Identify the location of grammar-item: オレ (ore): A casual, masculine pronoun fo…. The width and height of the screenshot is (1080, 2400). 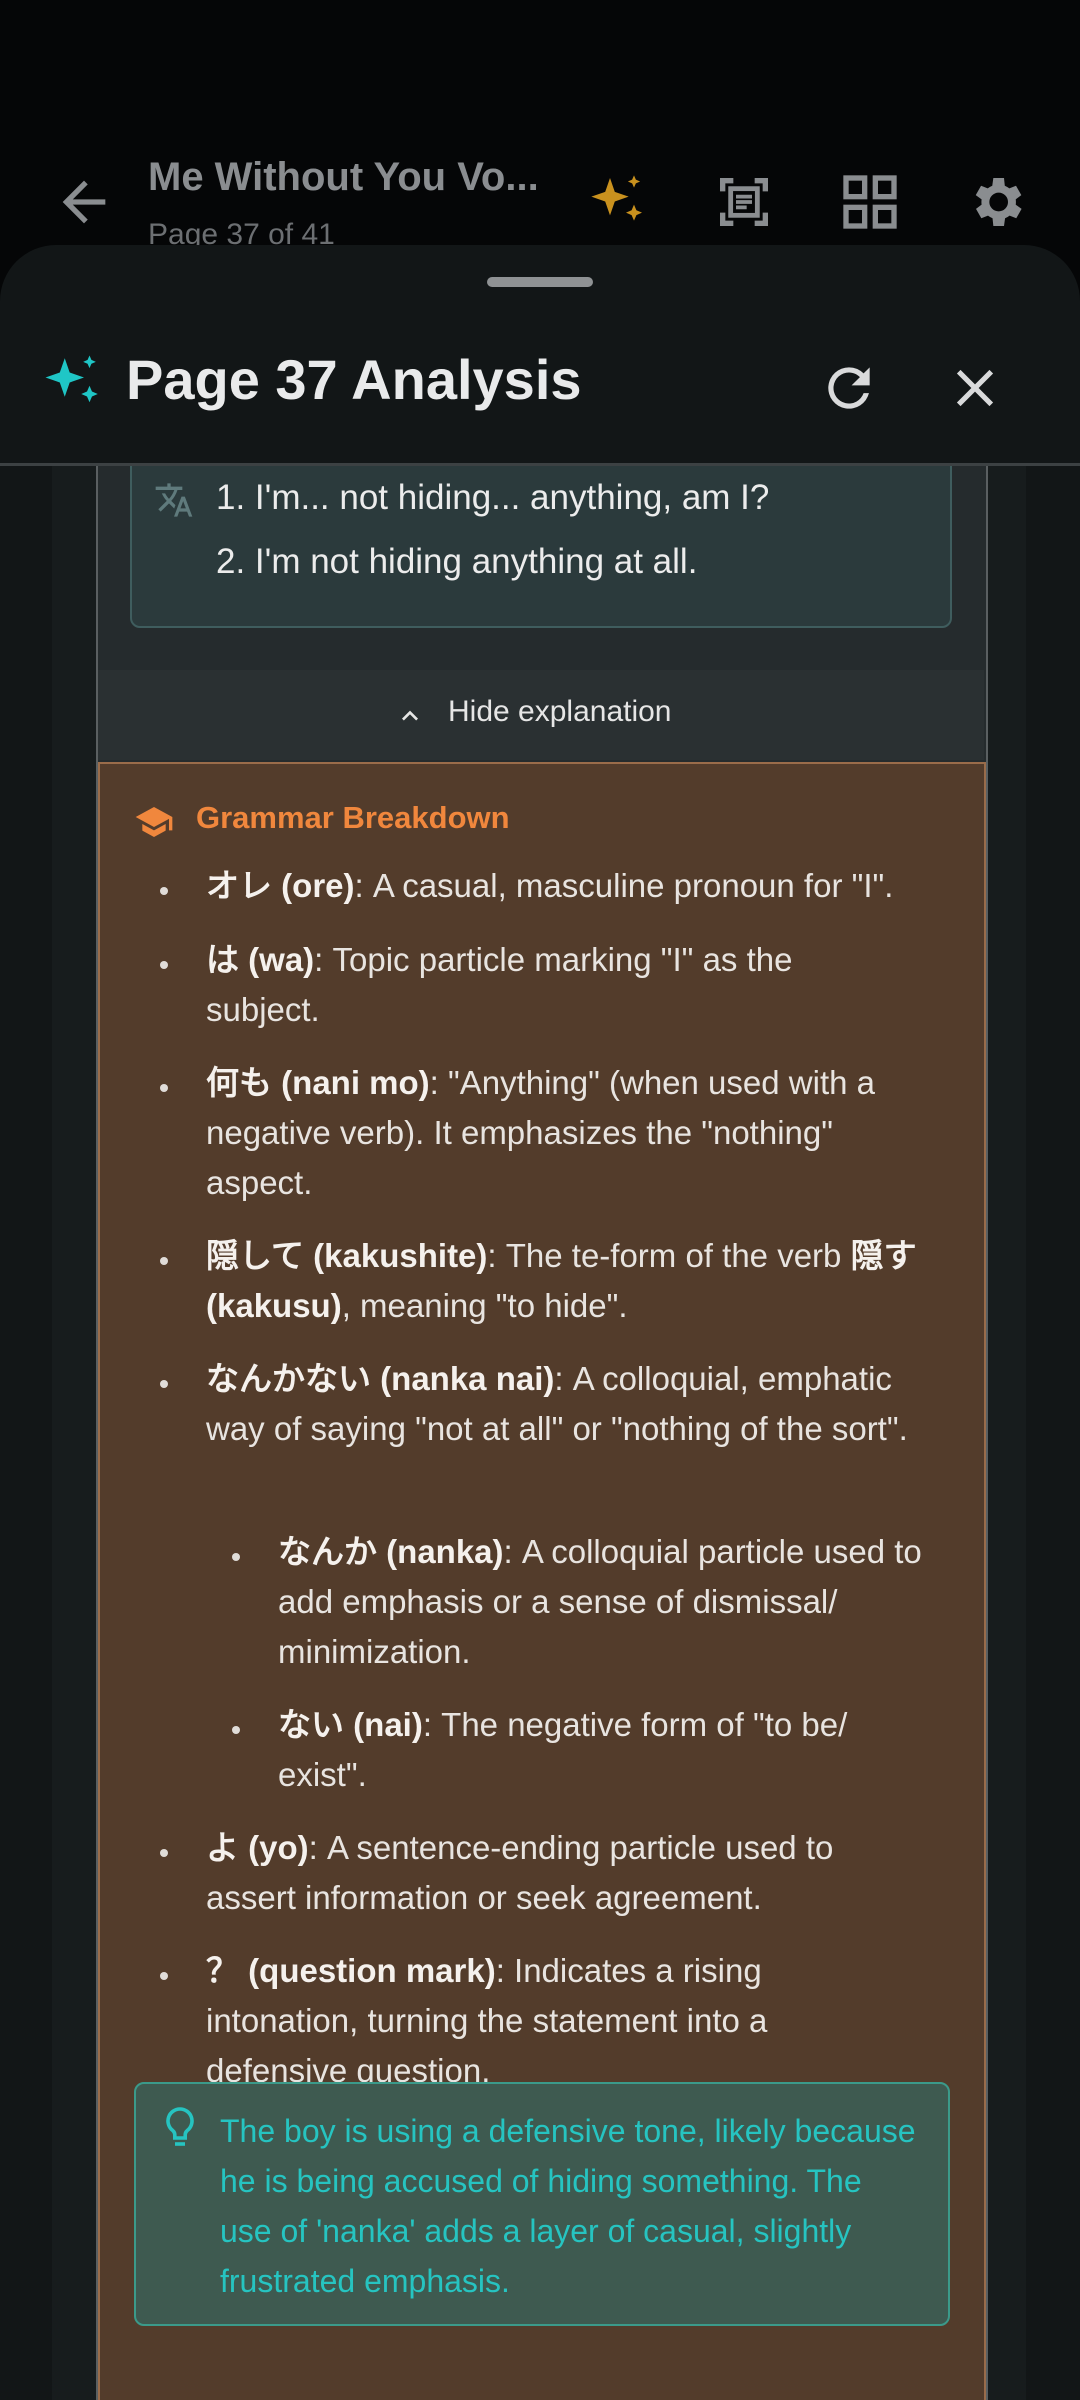
(586, 886).